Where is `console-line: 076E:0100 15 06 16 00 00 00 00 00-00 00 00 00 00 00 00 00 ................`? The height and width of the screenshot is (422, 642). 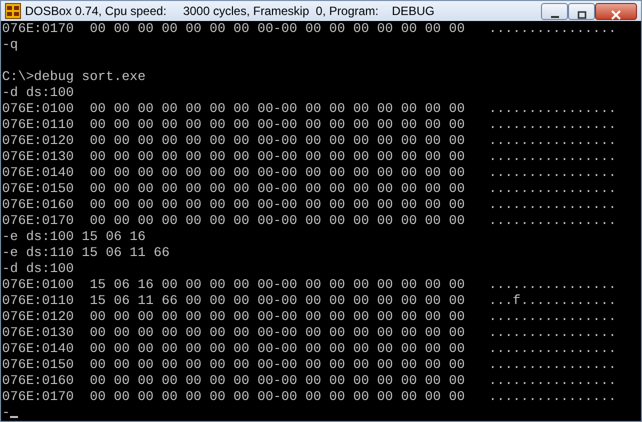 console-line: 076E:0100 15 06 16 00 00 00 00 00-00 00 00 00 00 00 00 00 ................ is located at coordinates (309, 284).